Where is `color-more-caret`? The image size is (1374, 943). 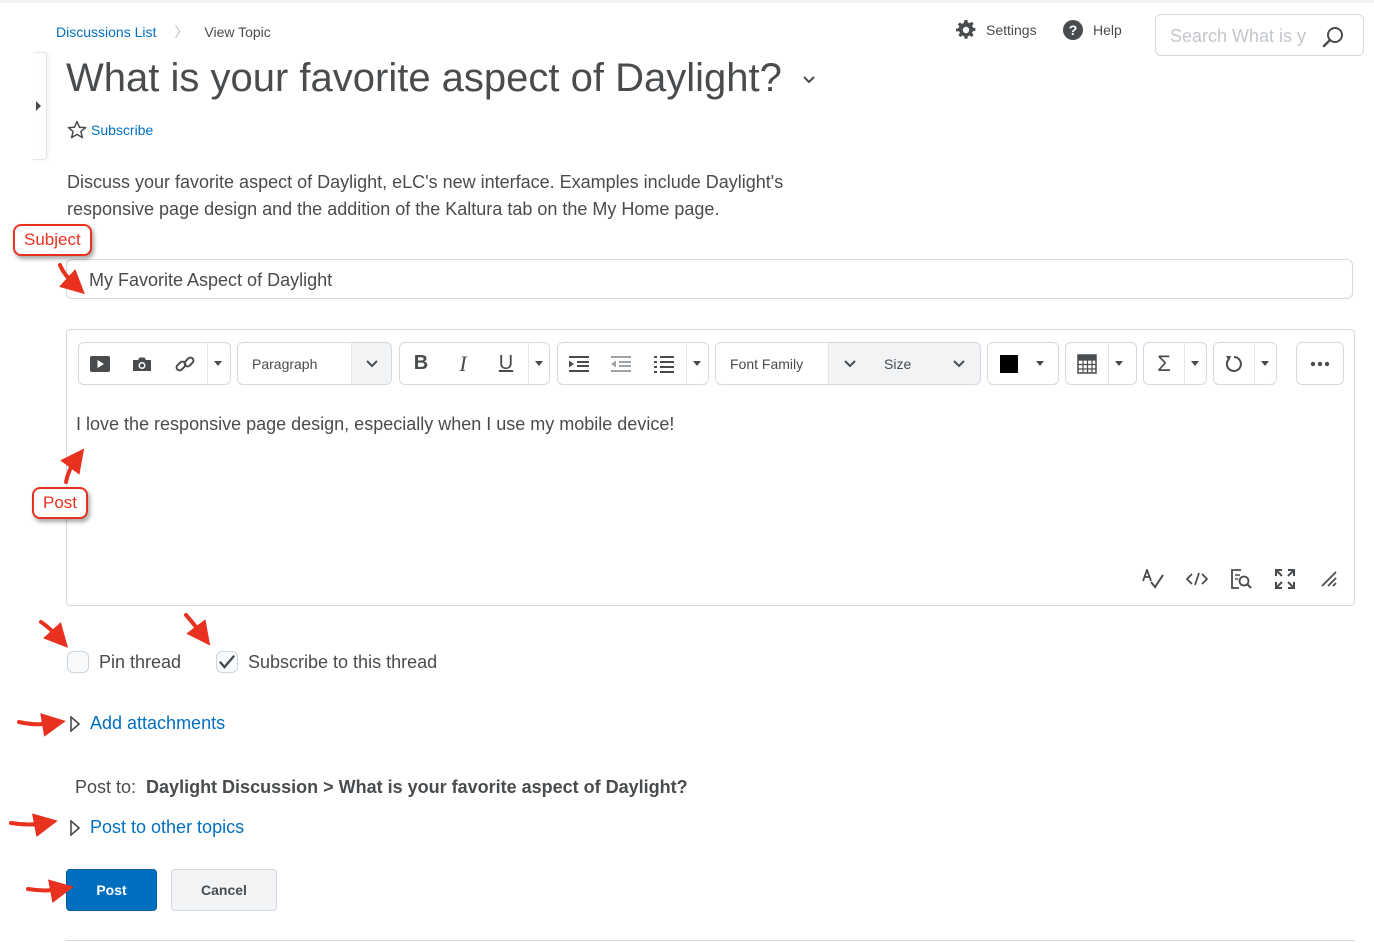 color-more-caret is located at coordinates (1040, 363).